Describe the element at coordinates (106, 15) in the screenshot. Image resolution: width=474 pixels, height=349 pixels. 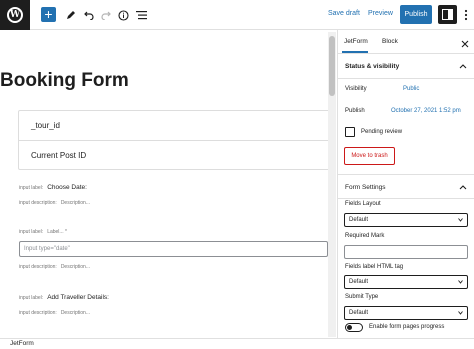
I see `redo-icon` at that location.